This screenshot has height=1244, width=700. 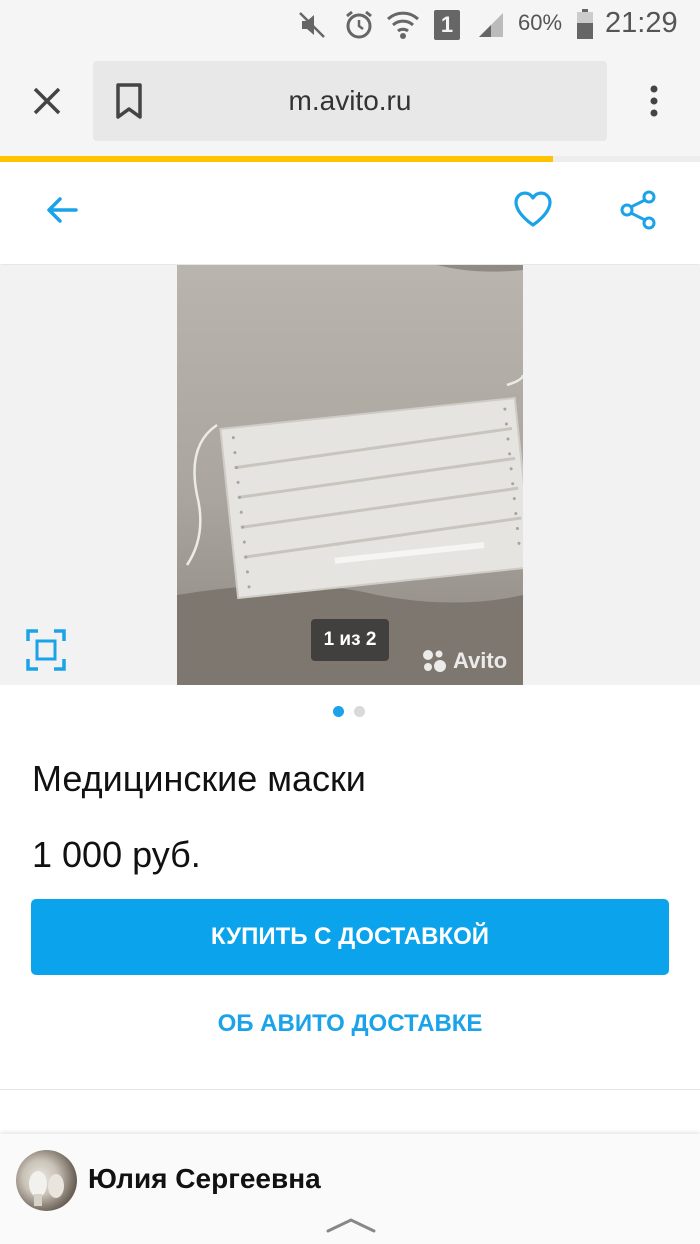 What do you see at coordinates (204, 1179) in the screenshot?
I see `seller-name: Юлия Сергеевна` at bounding box center [204, 1179].